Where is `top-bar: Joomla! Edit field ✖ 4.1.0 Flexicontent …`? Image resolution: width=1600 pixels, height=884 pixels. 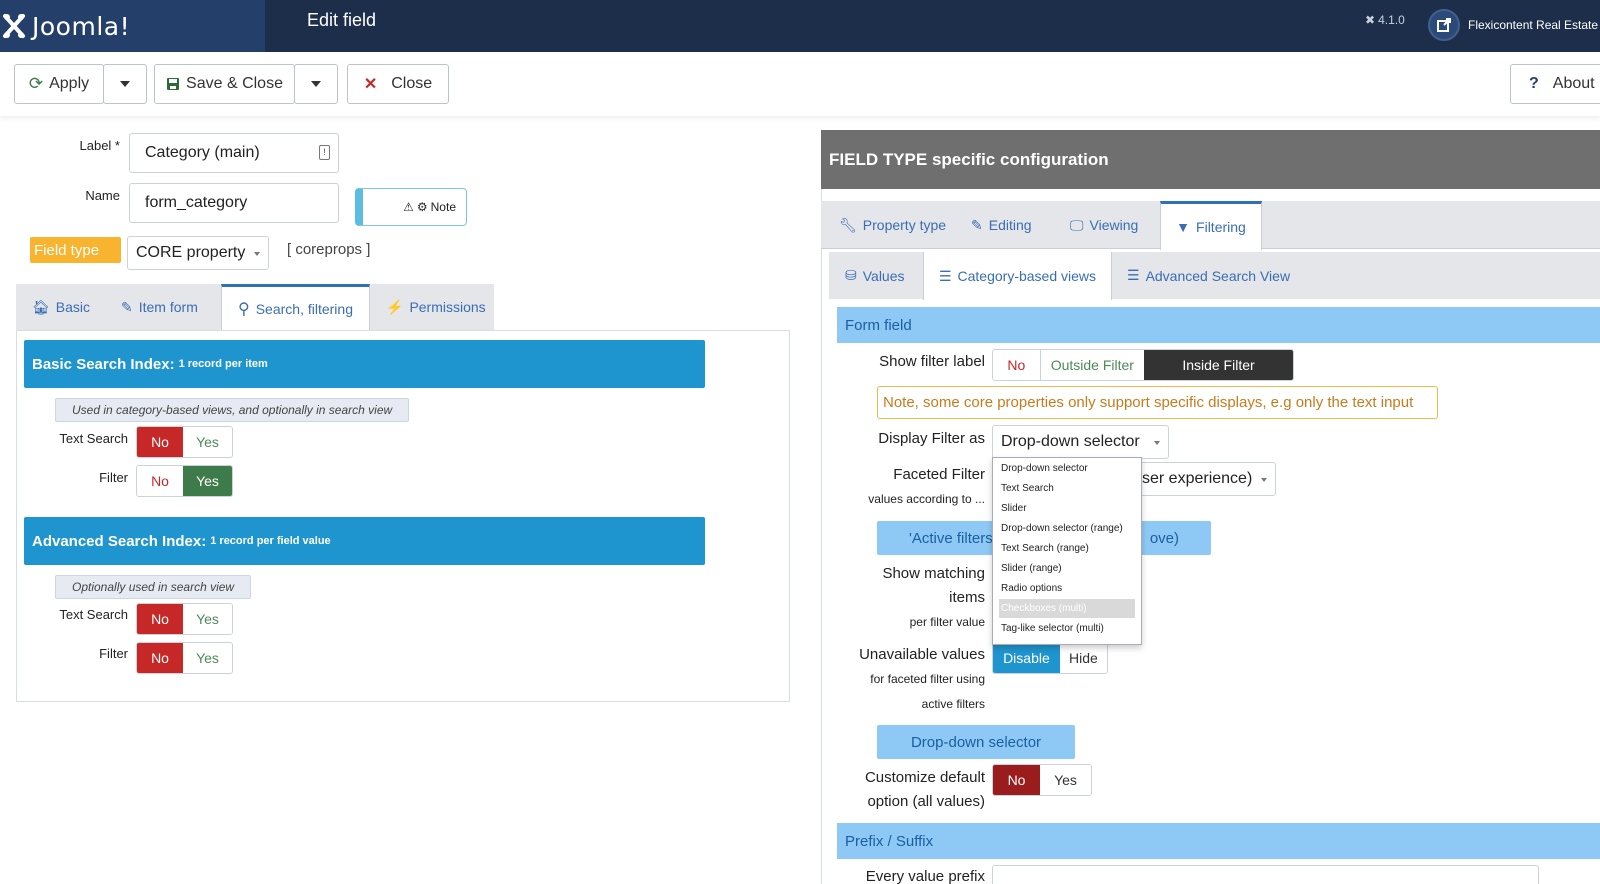
top-bar: Joomla! Edit field ✖ 4.1.0 Flexicontent … is located at coordinates (800, 26).